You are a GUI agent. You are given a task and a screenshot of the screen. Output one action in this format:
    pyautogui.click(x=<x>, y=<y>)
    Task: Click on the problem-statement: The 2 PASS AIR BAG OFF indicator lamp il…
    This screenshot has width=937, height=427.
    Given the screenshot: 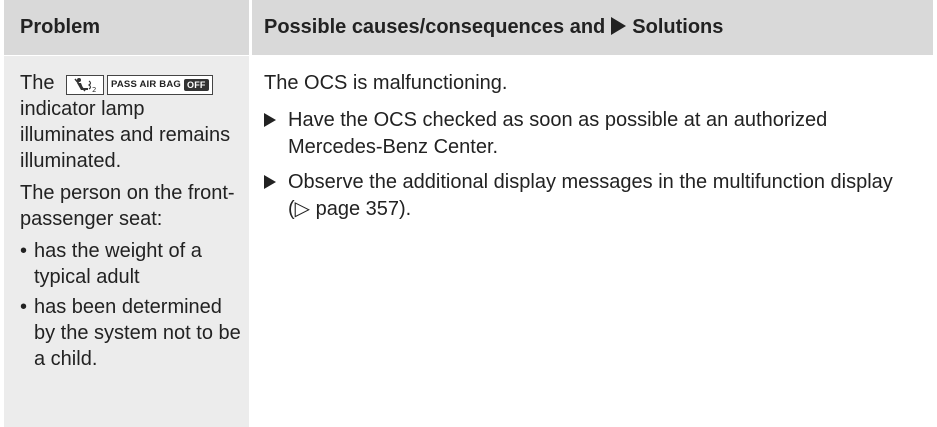 What is the action you would take?
    pyautogui.click(x=130, y=122)
    